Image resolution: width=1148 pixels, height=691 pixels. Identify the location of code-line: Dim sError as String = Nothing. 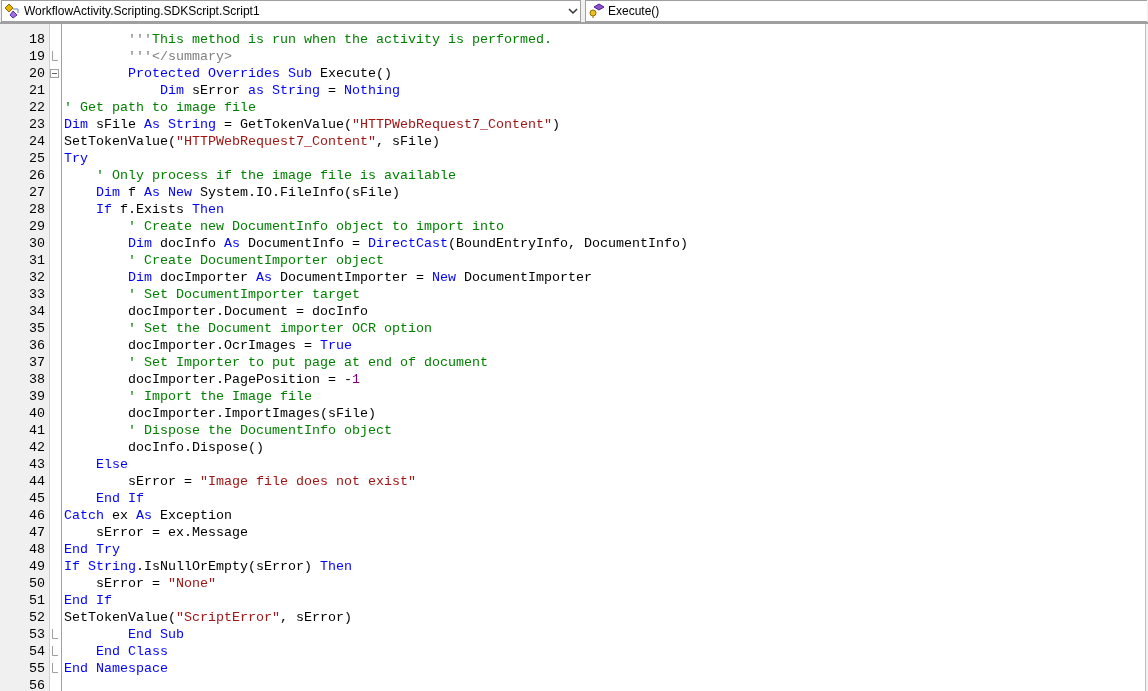
(279, 90).